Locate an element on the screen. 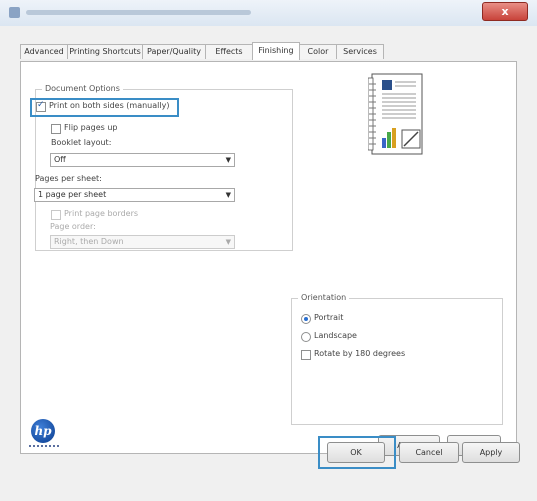  portrait-label: Portrait is located at coordinates (329, 317).